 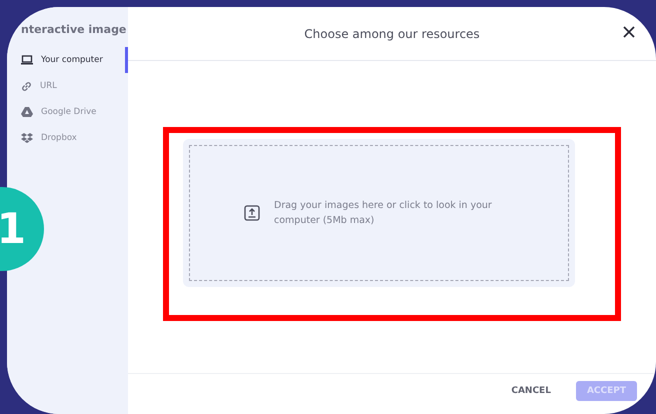 I want to click on laptop-icon, so click(x=27, y=60).